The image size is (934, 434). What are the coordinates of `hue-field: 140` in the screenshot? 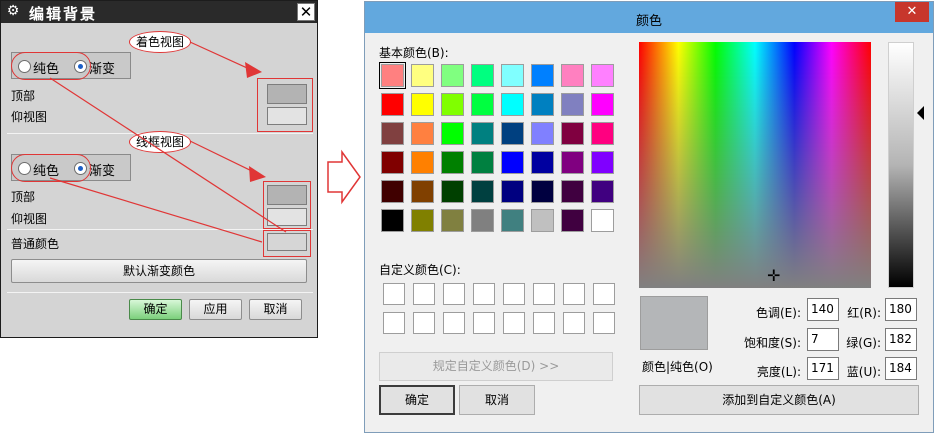 It's located at (823, 309).